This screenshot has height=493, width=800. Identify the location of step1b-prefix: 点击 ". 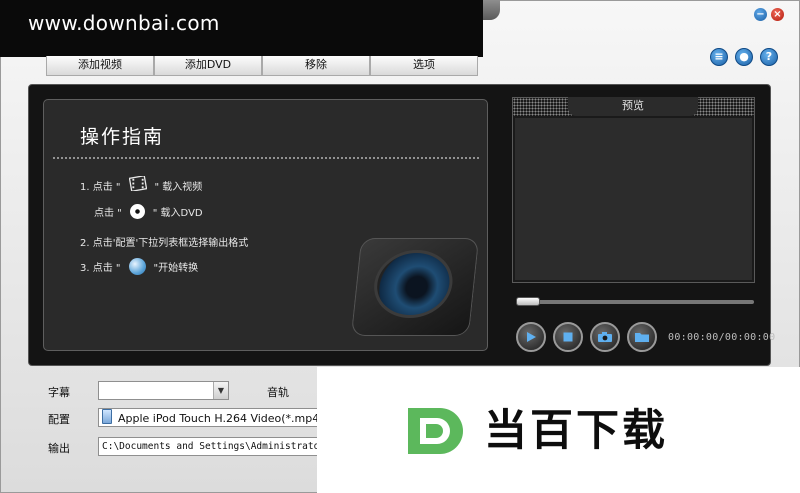
(108, 213).